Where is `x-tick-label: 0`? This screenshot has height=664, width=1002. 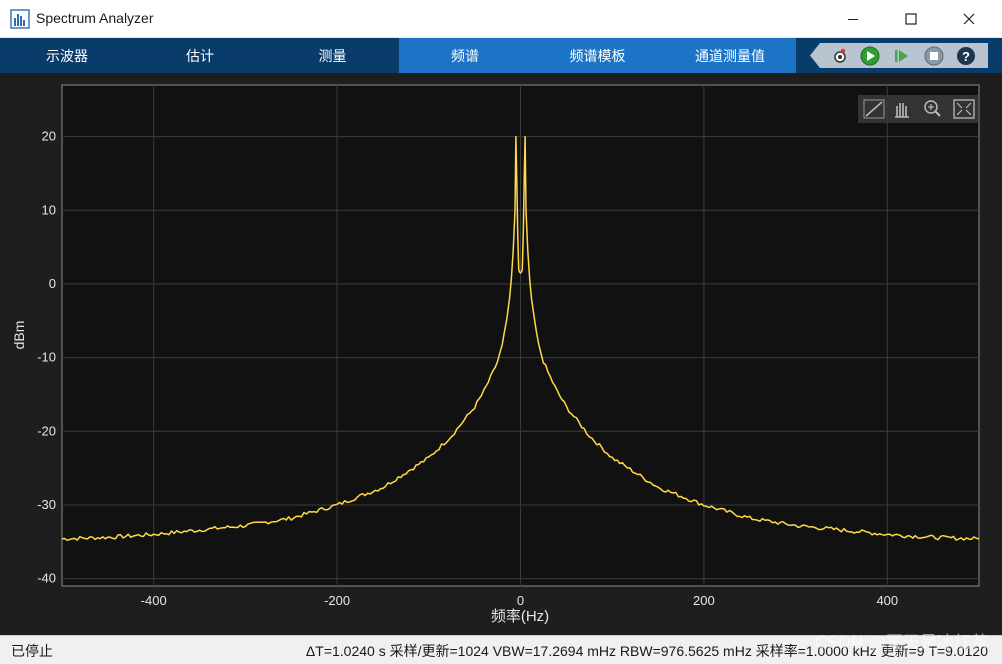 x-tick-label: 0 is located at coordinates (520, 600).